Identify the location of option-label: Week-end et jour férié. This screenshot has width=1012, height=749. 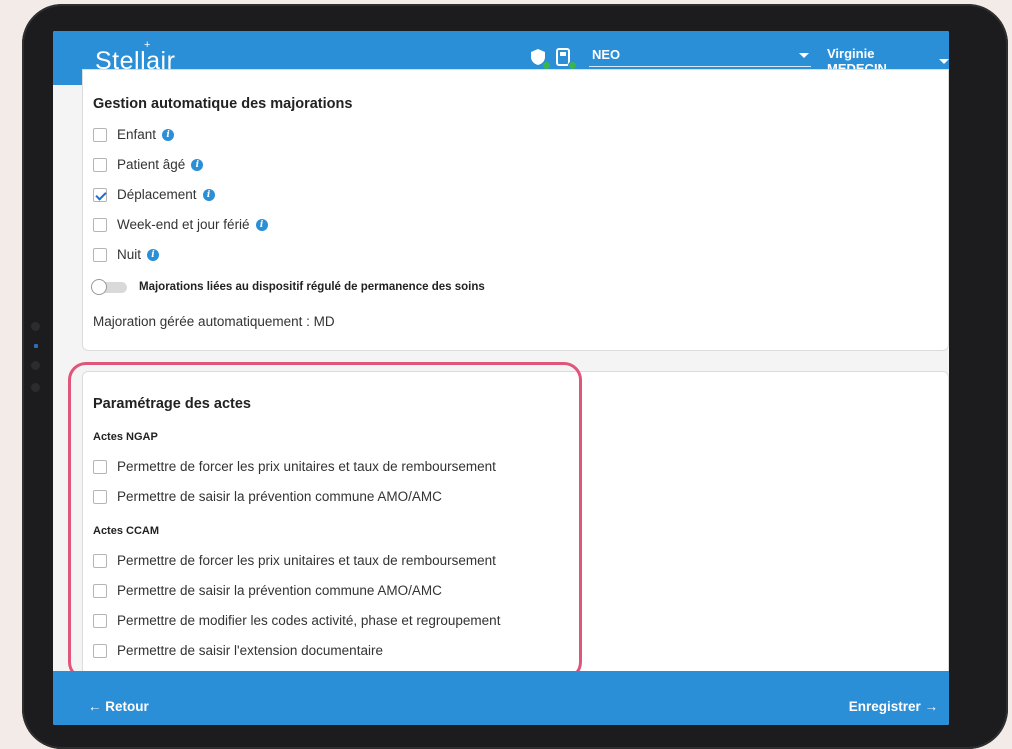
(183, 224).